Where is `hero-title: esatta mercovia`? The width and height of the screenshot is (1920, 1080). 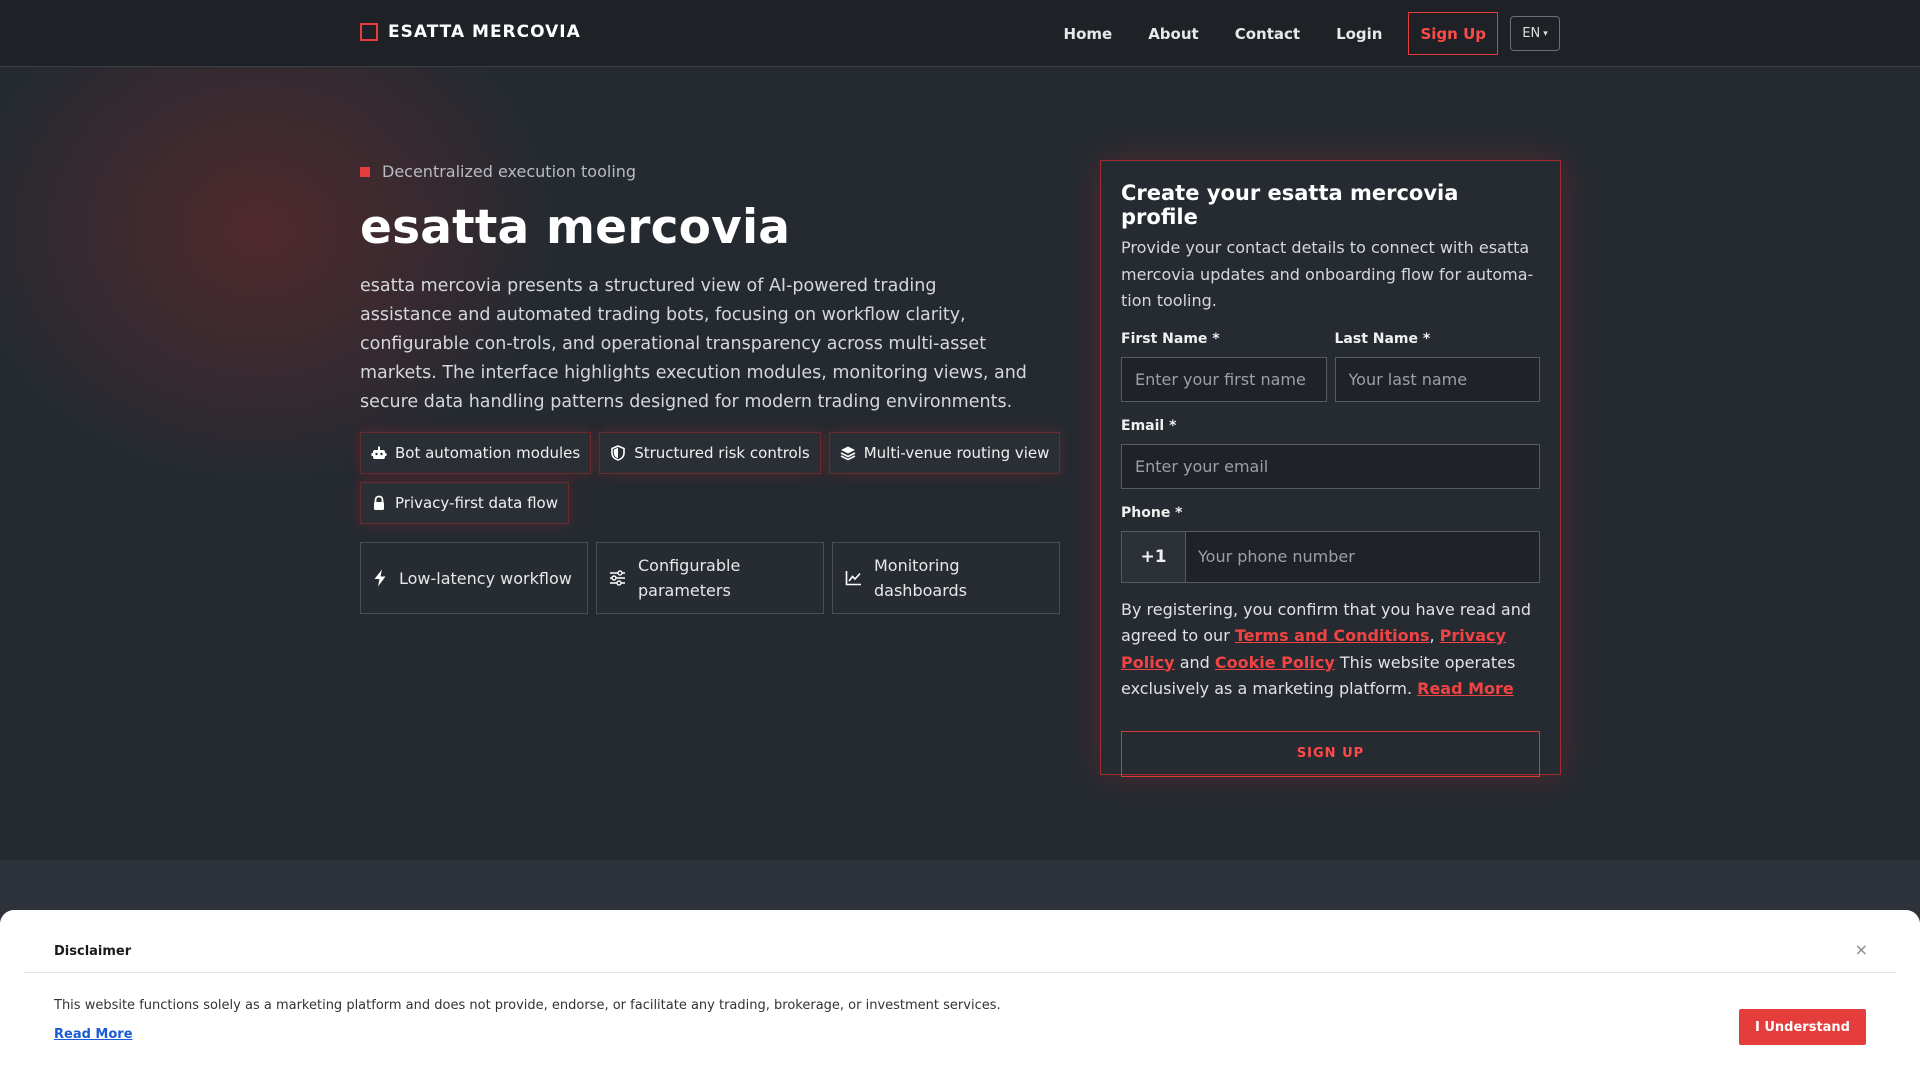
hero-title: esatta mercovia is located at coordinates (575, 227).